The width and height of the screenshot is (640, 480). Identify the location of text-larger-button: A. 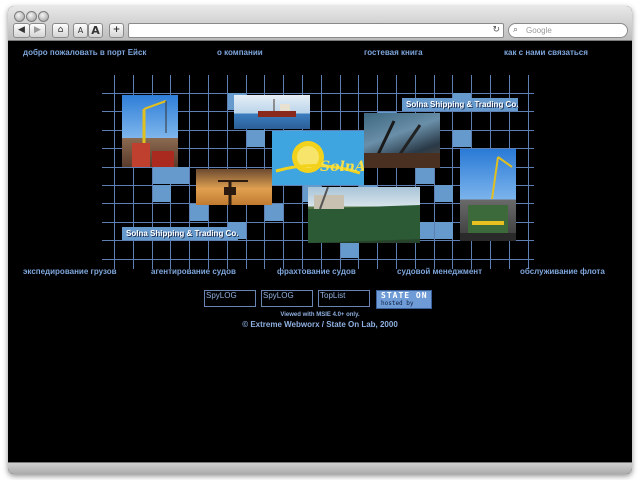
(95, 30).